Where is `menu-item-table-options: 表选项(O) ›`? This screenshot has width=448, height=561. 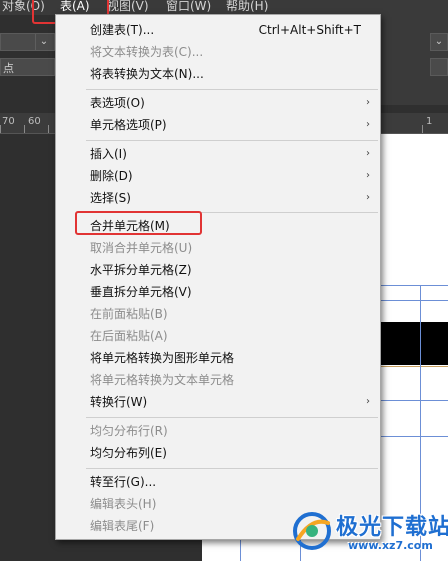
menu-item-table-options: 表选项(O) › is located at coordinates (218, 103).